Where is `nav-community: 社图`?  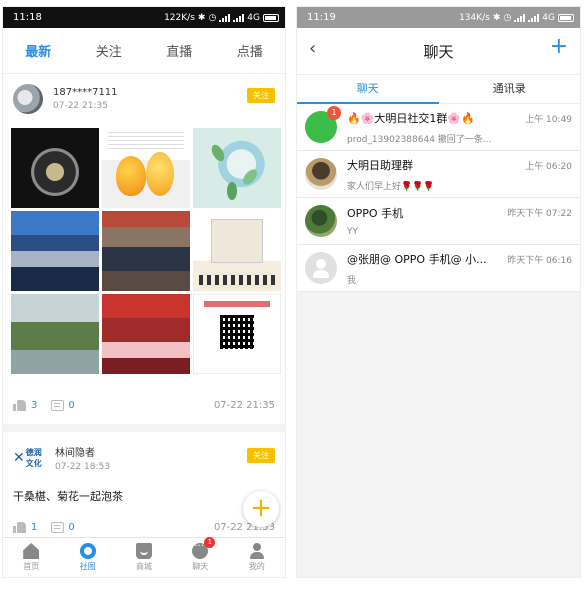 nav-community: 社图 is located at coordinates (88, 557).